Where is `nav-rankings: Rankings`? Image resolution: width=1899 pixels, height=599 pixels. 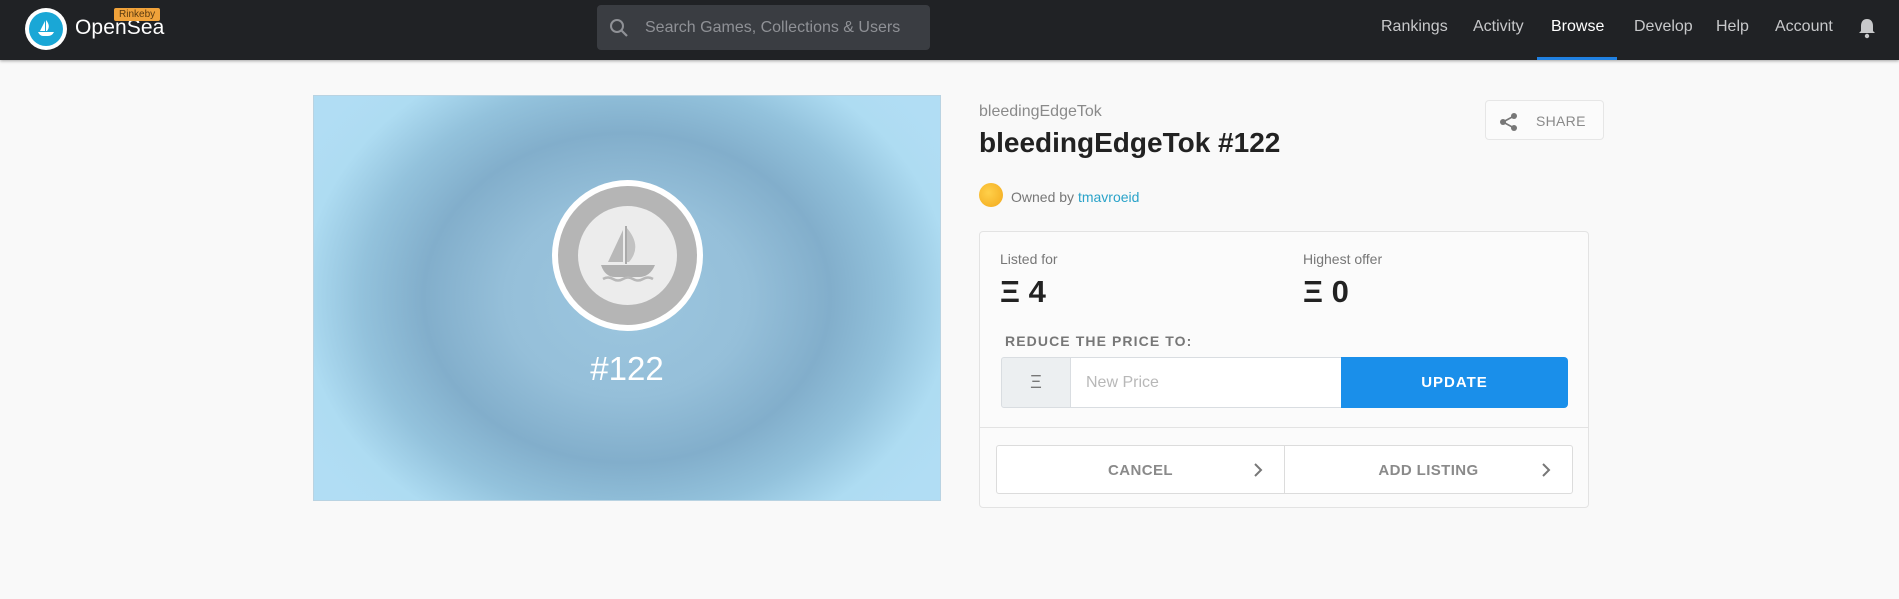 nav-rankings: Rankings is located at coordinates (1414, 27).